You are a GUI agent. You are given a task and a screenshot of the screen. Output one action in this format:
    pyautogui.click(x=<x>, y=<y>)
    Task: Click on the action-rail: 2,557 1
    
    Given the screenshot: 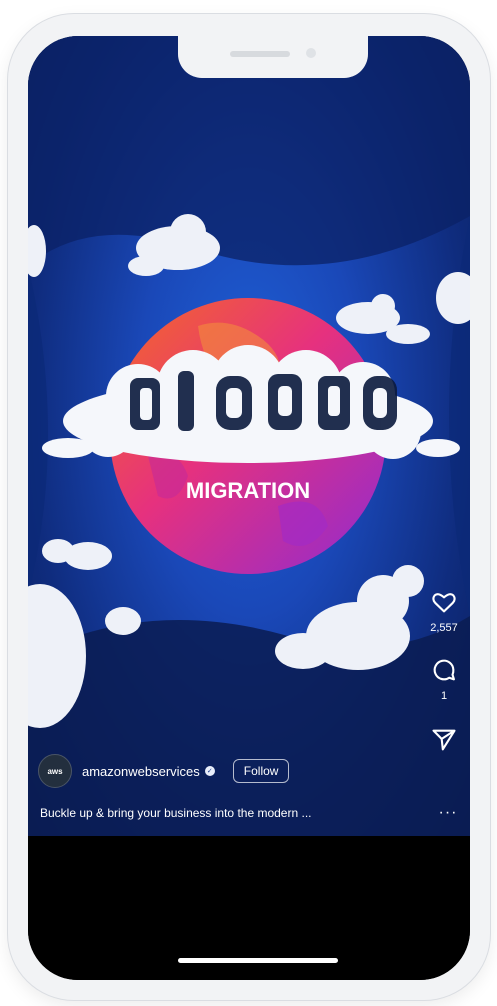 What is the action you would take?
    pyautogui.click(x=444, y=671)
    